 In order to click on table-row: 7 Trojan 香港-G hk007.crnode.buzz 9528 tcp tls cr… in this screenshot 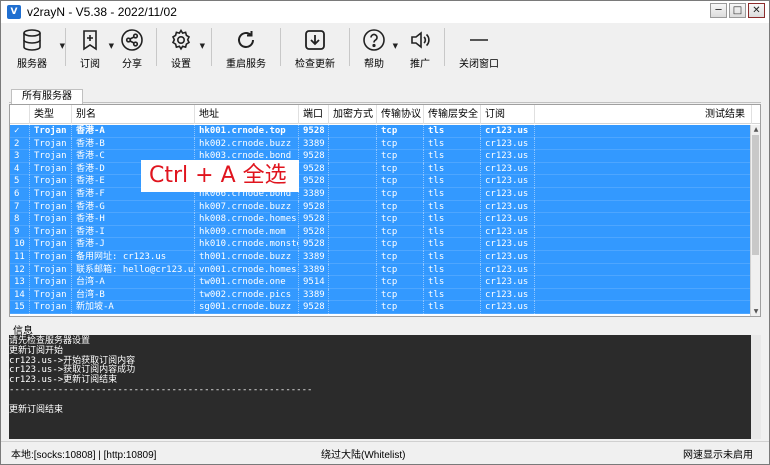, I will do `click(381, 207)`.